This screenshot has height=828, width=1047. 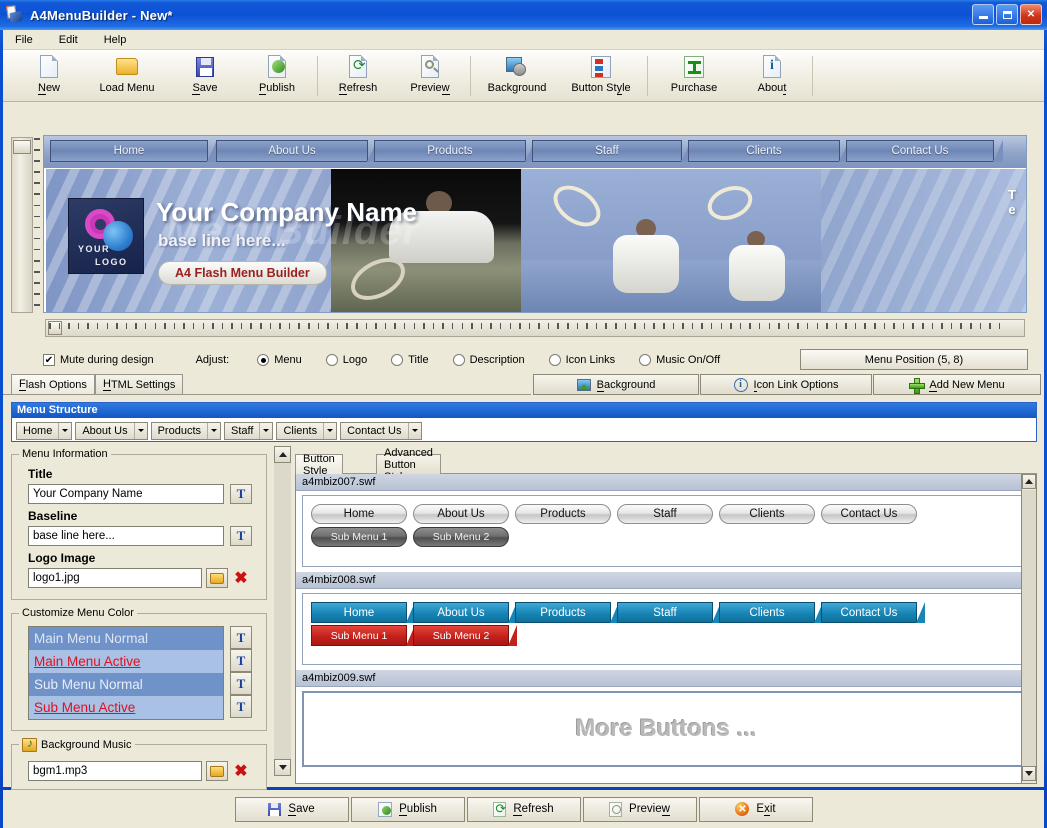 What do you see at coordinates (126, 684) in the screenshot?
I see `color-row-sub-menu-normal: Sub Menu Normal` at bounding box center [126, 684].